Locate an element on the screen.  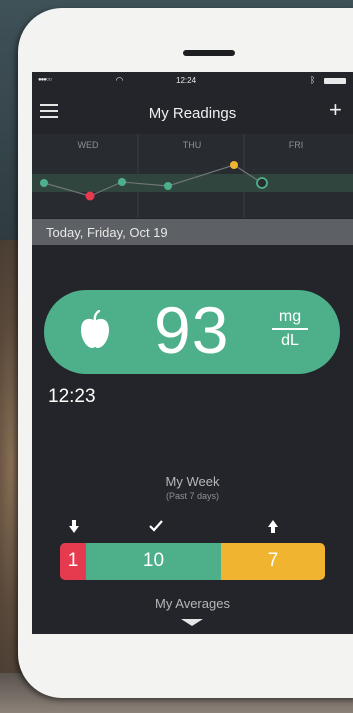
date-label: Today, Friday, Oct 19 is located at coordinates (107, 232).